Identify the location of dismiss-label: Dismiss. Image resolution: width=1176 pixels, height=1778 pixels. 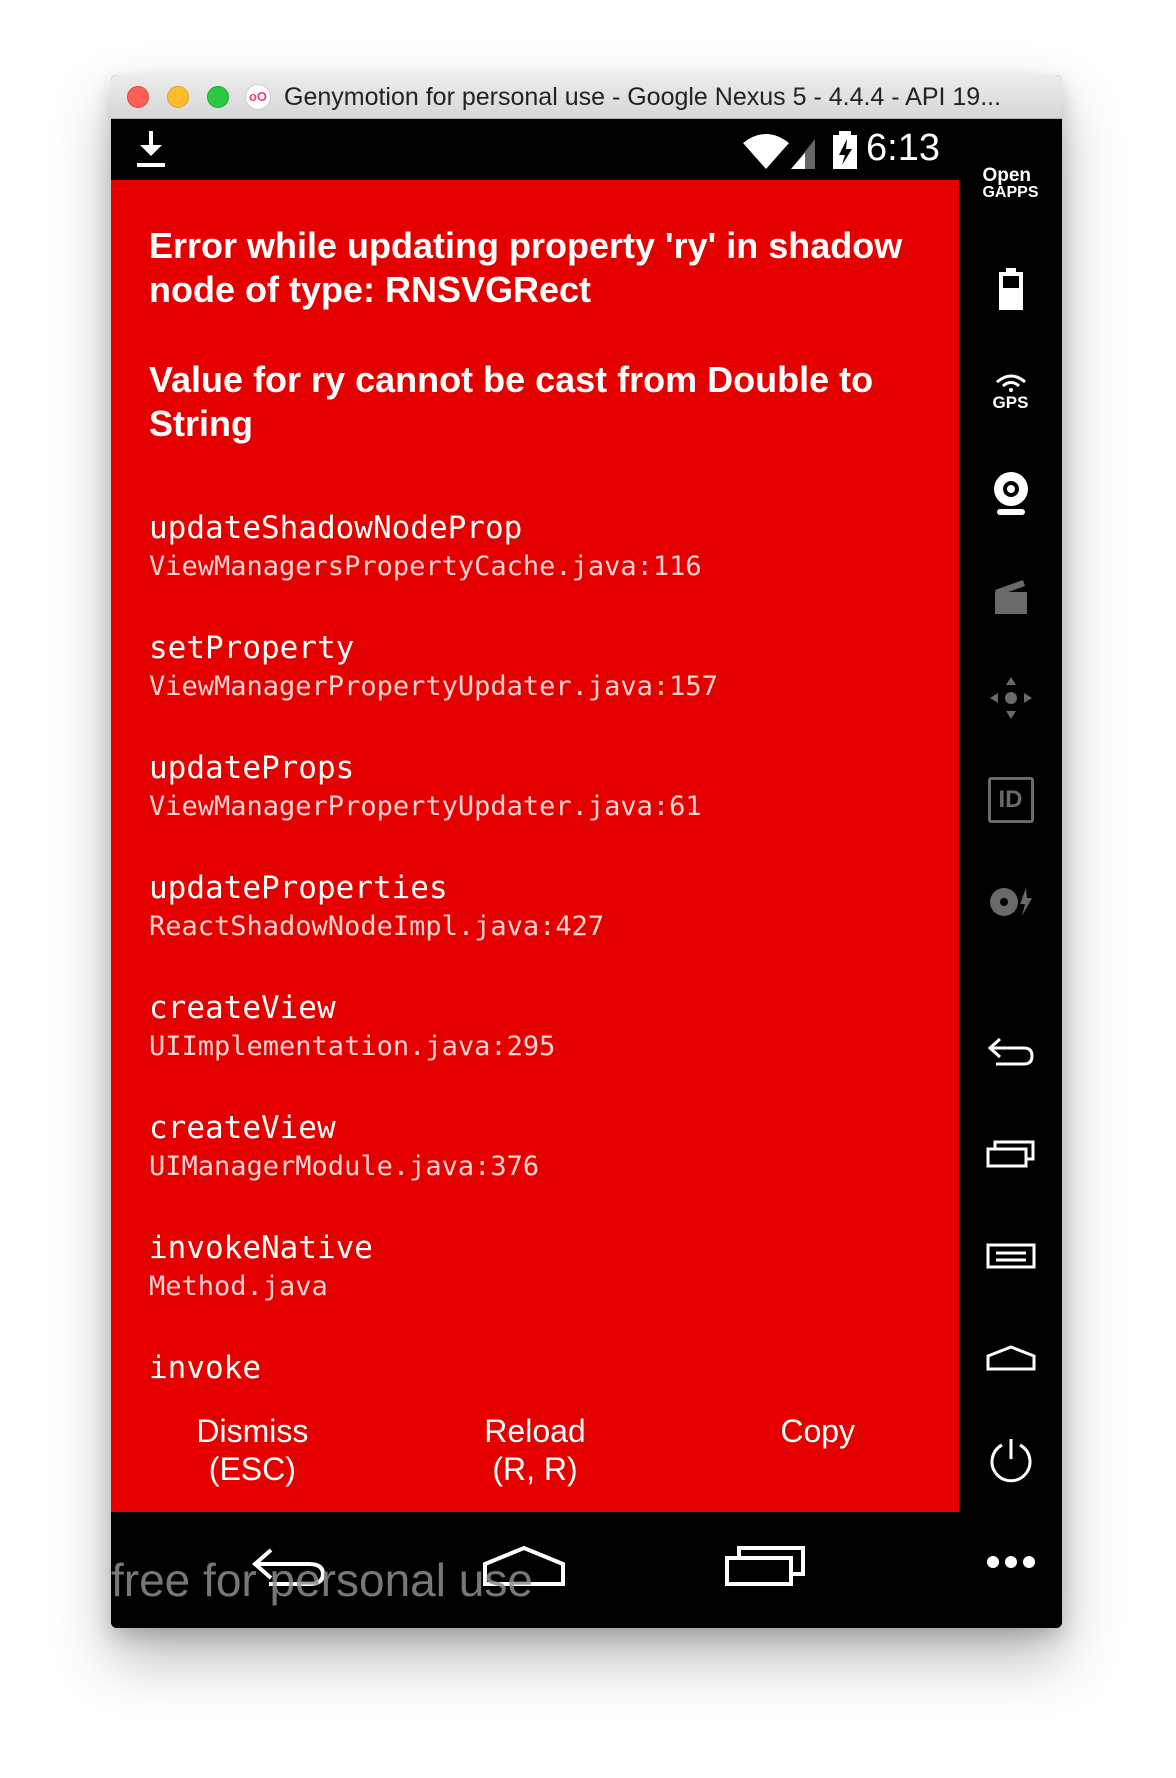
(252, 1431).